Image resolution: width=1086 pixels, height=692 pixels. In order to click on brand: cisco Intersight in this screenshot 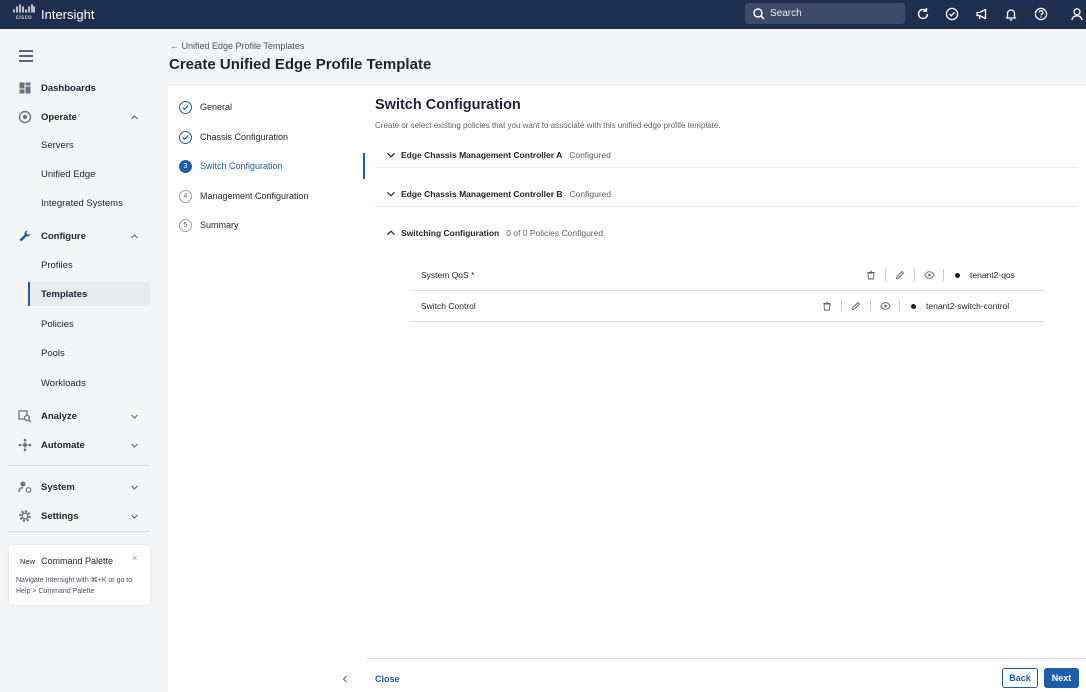, I will do `click(53, 14)`.